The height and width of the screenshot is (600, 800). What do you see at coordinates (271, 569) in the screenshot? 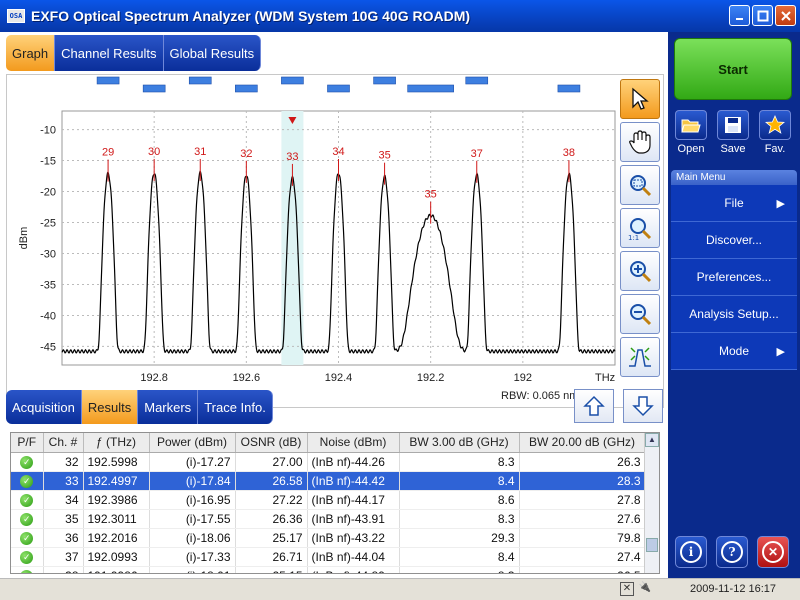
I see `cell-osnr: 25.15` at bounding box center [271, 569].